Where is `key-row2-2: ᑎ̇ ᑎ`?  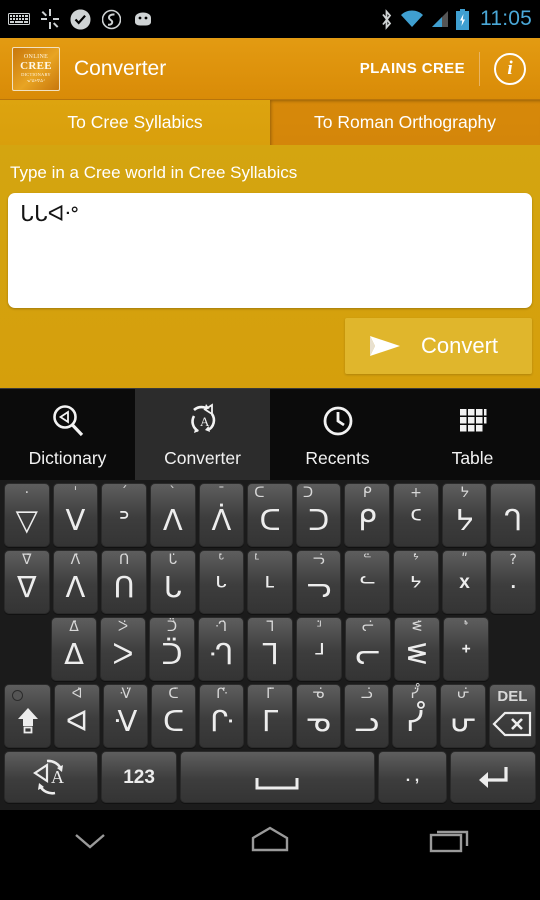 key-row2-2: ᑎ̇ ᑎ is located at coordinates (124, 582).